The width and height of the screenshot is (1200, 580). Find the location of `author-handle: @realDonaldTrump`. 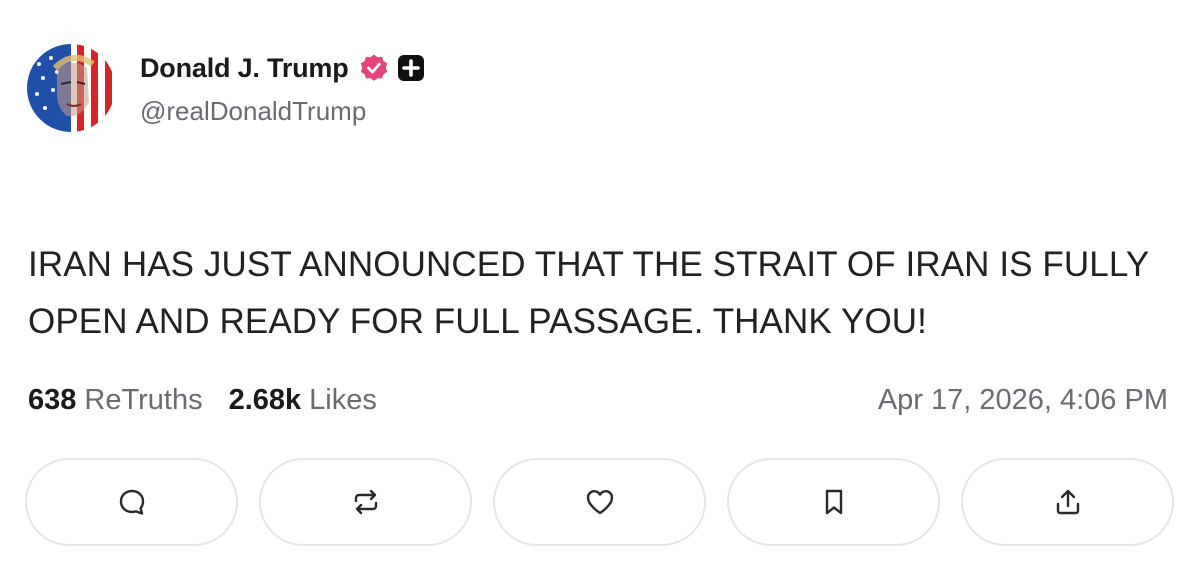

author-handle: @realDonaldTrump is located at coordinates (253, 111).